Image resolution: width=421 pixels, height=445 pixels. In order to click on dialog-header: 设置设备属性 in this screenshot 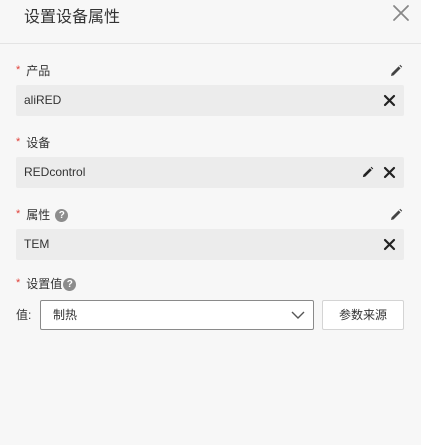, I will do `click(210, 22)`.